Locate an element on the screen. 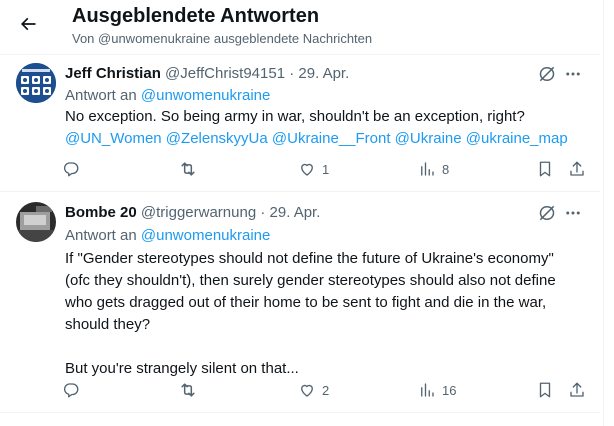 Image resolution: width=614 pixels, height=426 pixels. author-name: Bombe 20 is located at coordinates (101, 212).